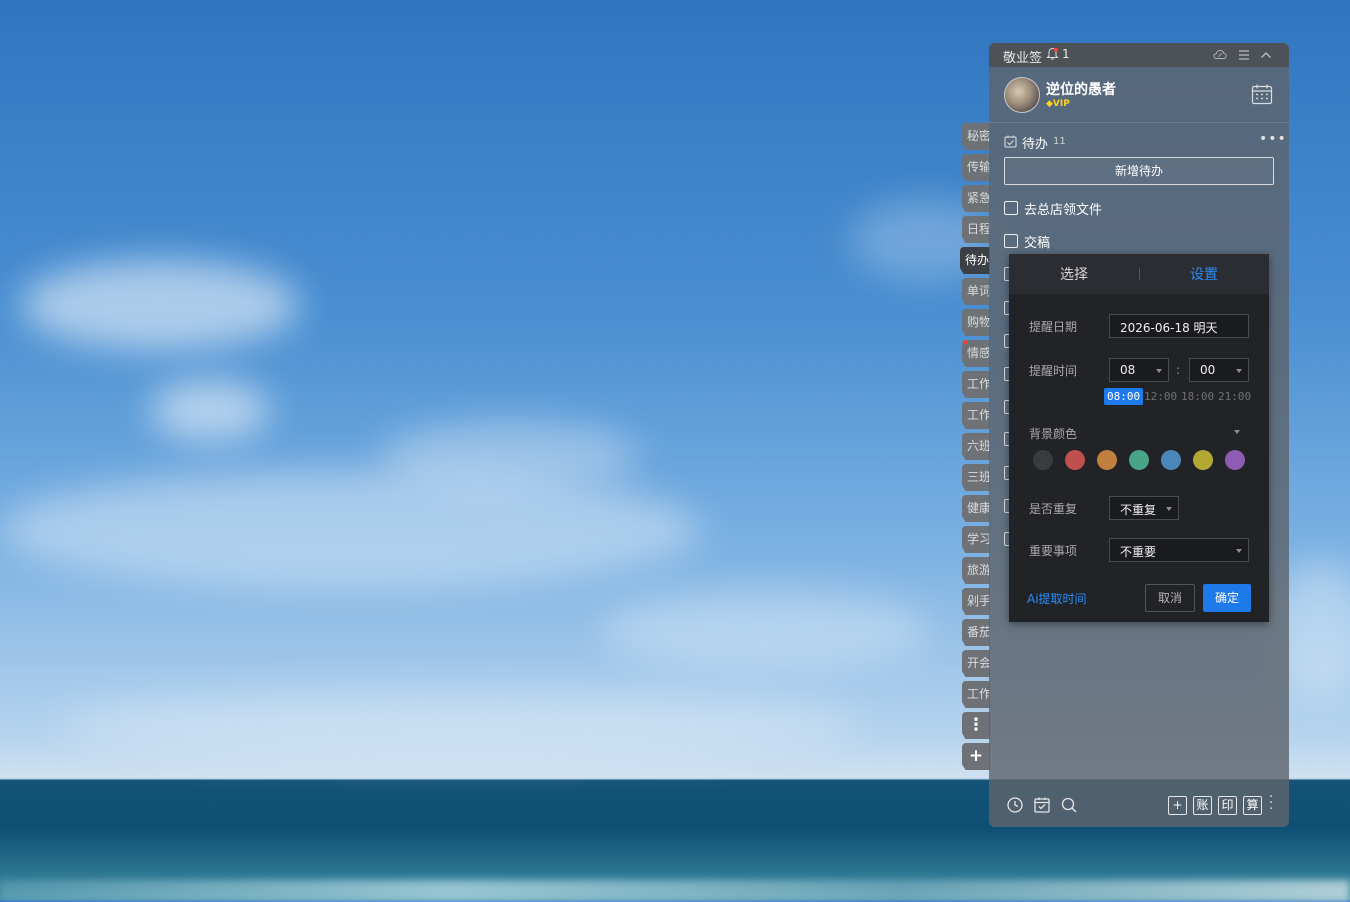 The width and height of the screenshot is (1350, 902). What do you see at coordinates (1139, 806) in the screenshot?
I see `bottom-toolbar: + 账 印 算 · · ·` at bounding box center [1139, 806].